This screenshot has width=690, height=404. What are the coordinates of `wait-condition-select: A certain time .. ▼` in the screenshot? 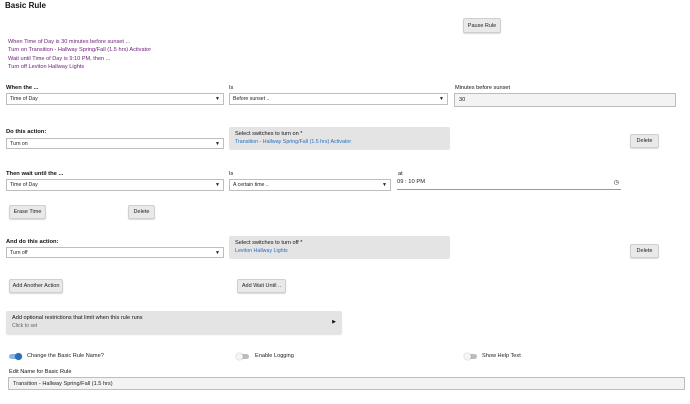 It's located at (310, 185).